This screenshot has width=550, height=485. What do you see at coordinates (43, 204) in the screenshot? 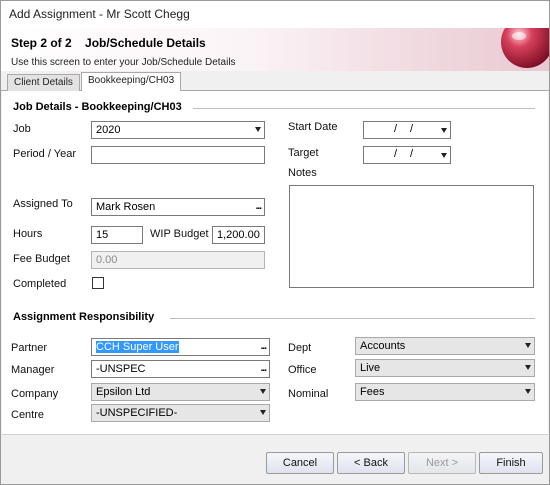
I see `assigned-to-label: Assigned To` at bounding box center [43, 204].